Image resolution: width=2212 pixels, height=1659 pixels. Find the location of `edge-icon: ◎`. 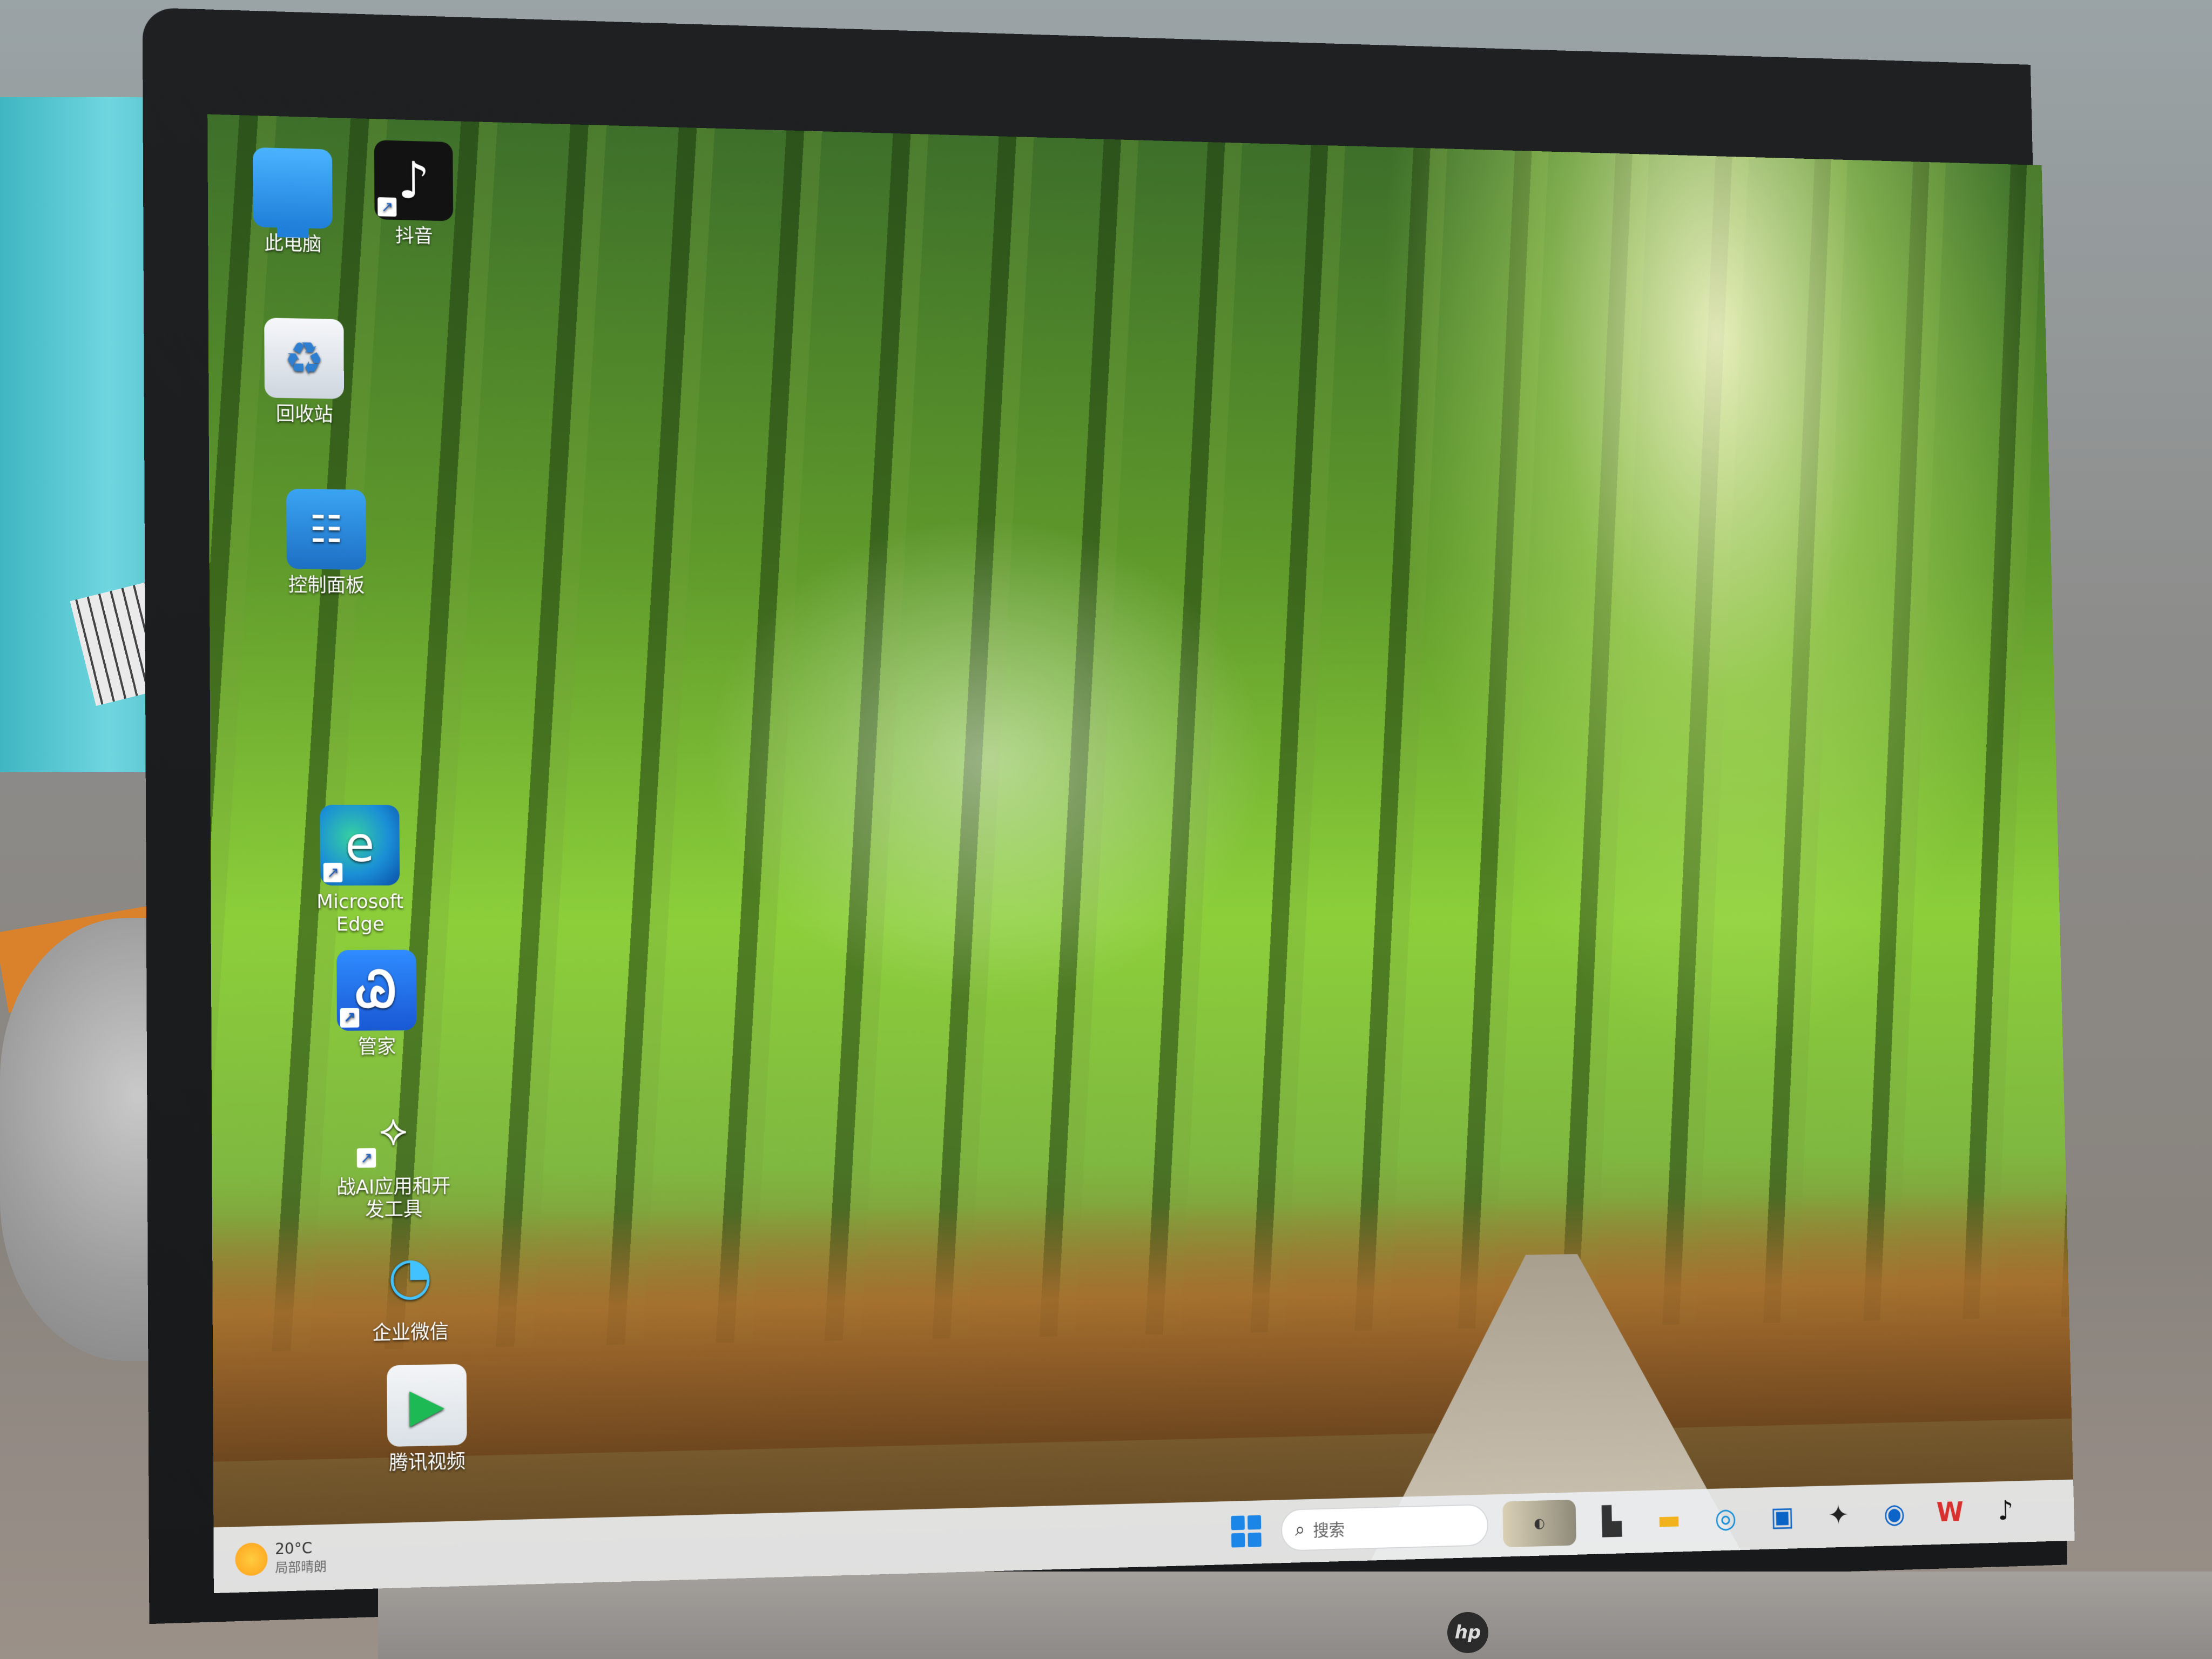

edge-icon: ◎ is located at coordinates (1725, 1518).